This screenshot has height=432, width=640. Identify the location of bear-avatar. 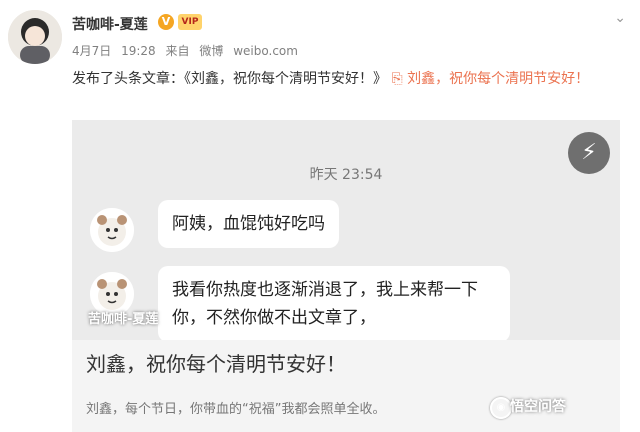
(112, 230).